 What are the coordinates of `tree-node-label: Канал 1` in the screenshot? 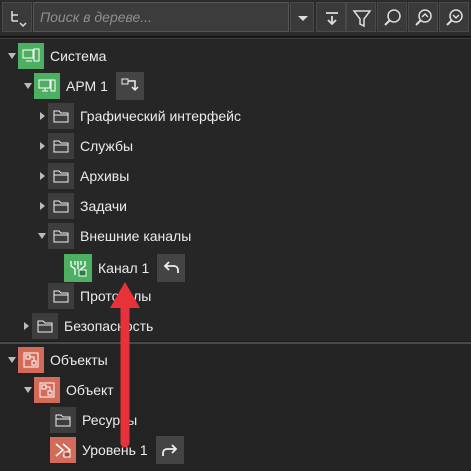 It's located at (124, 268).